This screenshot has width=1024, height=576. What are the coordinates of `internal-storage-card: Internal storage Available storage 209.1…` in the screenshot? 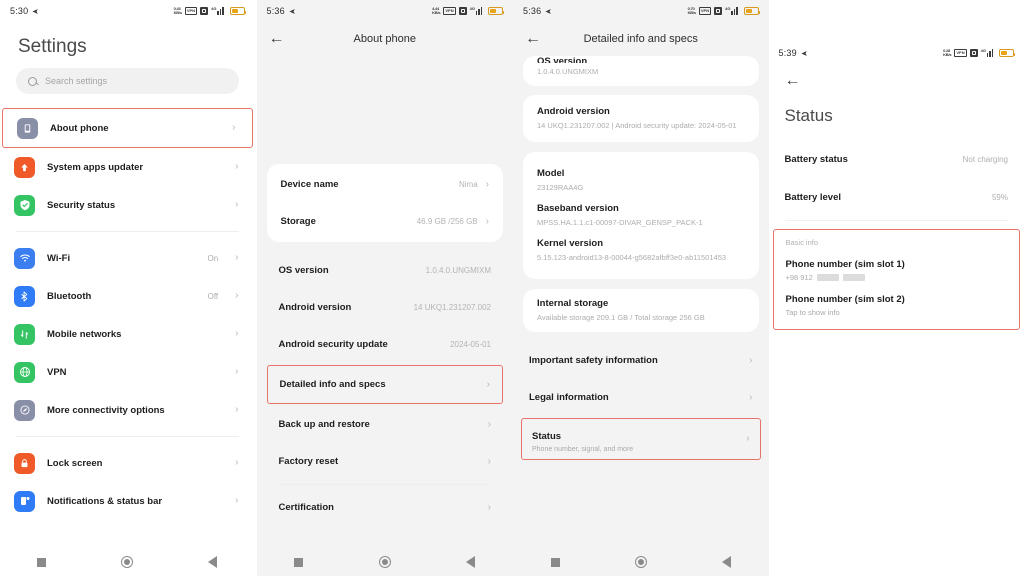 It's located at (641, 310).